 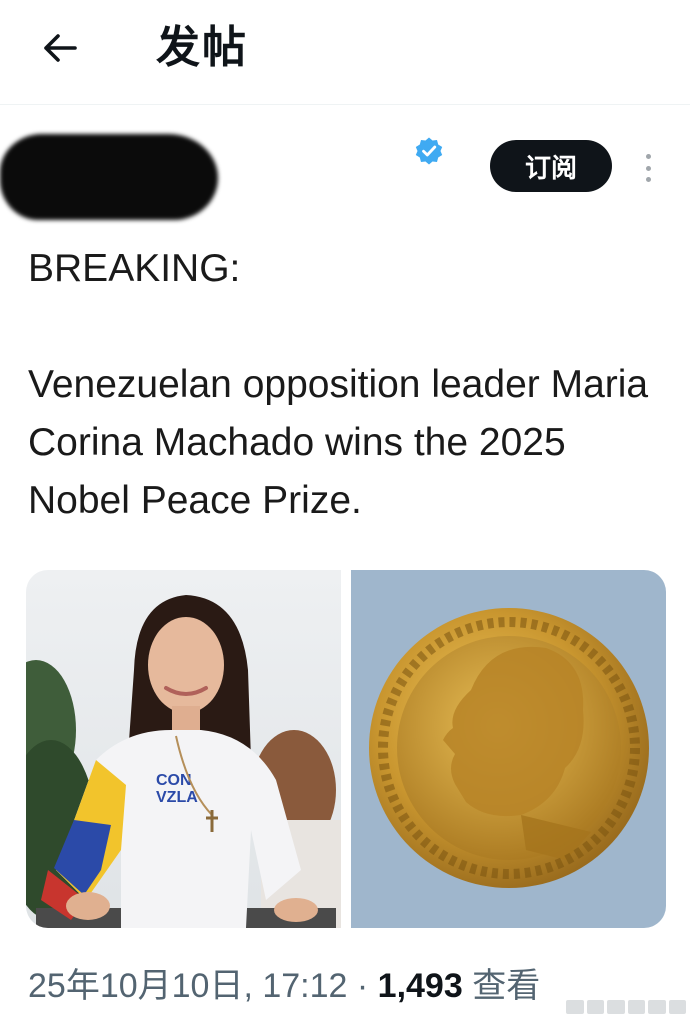 What do you see at coordinates (429, 151) in the screenshot?
I see `verified-badge-icon` at bounding box center [429, 151].